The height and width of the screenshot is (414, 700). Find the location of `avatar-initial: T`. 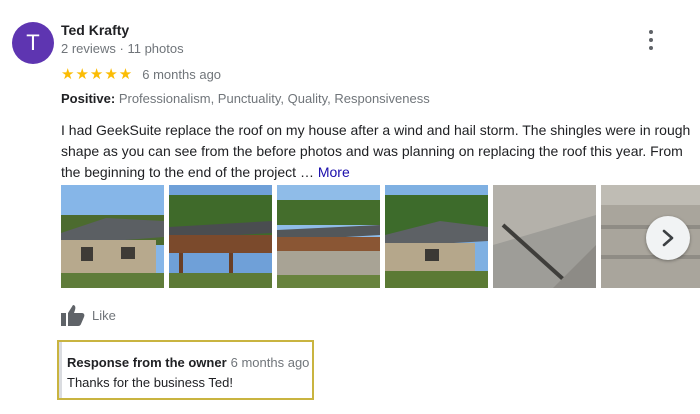

avatar-initial: T is located at coordinates (33, 42).